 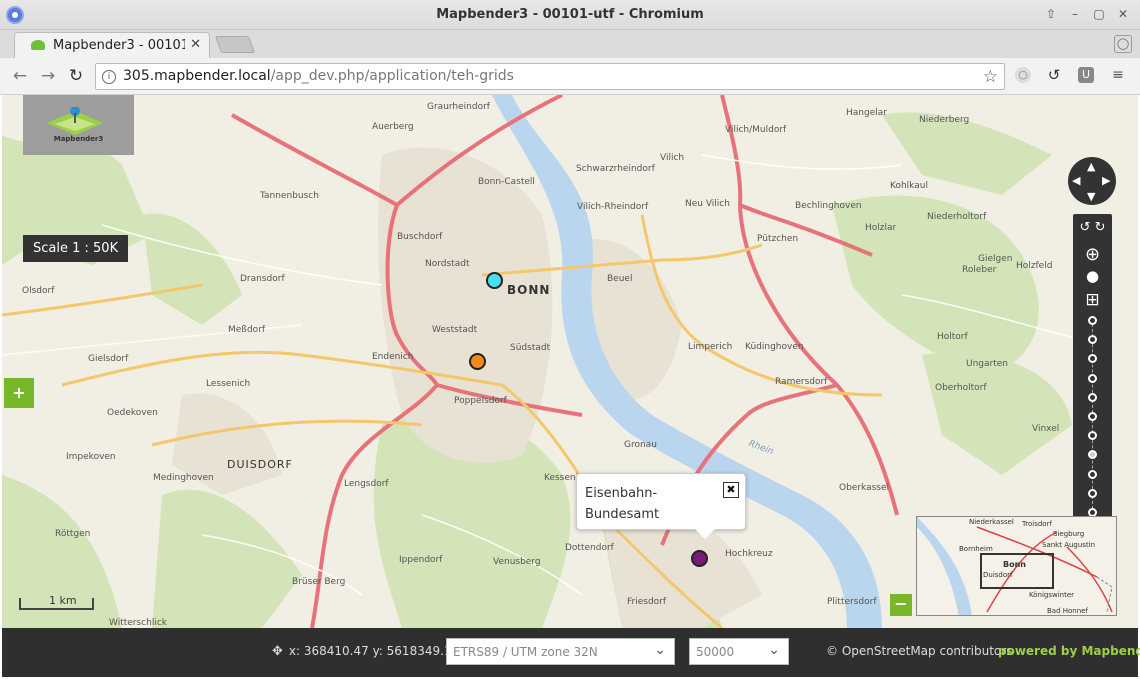 What do you see at coordinates (560, 651) in the screenshot?
I see `srs-select: ETRS89 / UTM zone 32N ⌄` at bounding box center [560, 651].